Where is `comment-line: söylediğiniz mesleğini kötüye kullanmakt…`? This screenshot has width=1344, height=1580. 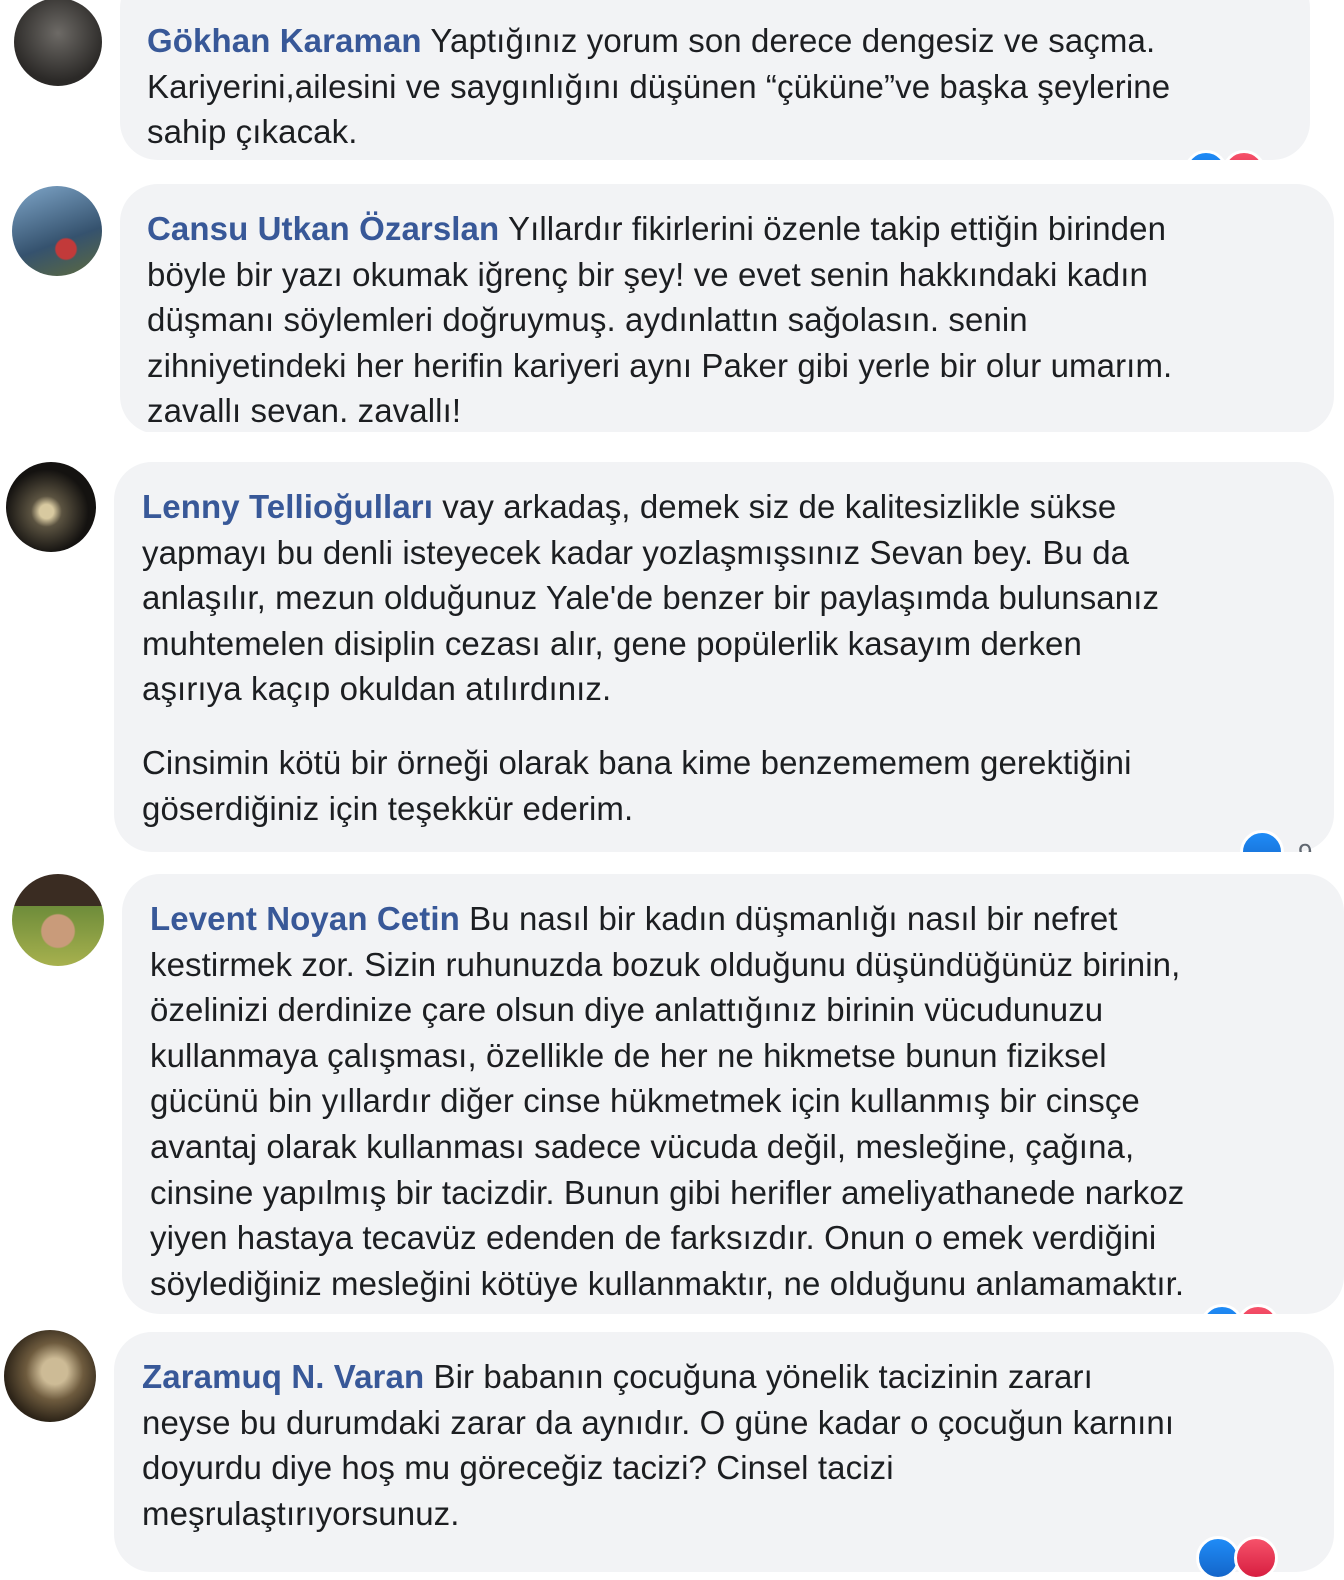 comment-line: söylediğiniz mesleğini kötüye kullanmakt… is located at coordinates (667, 1283).